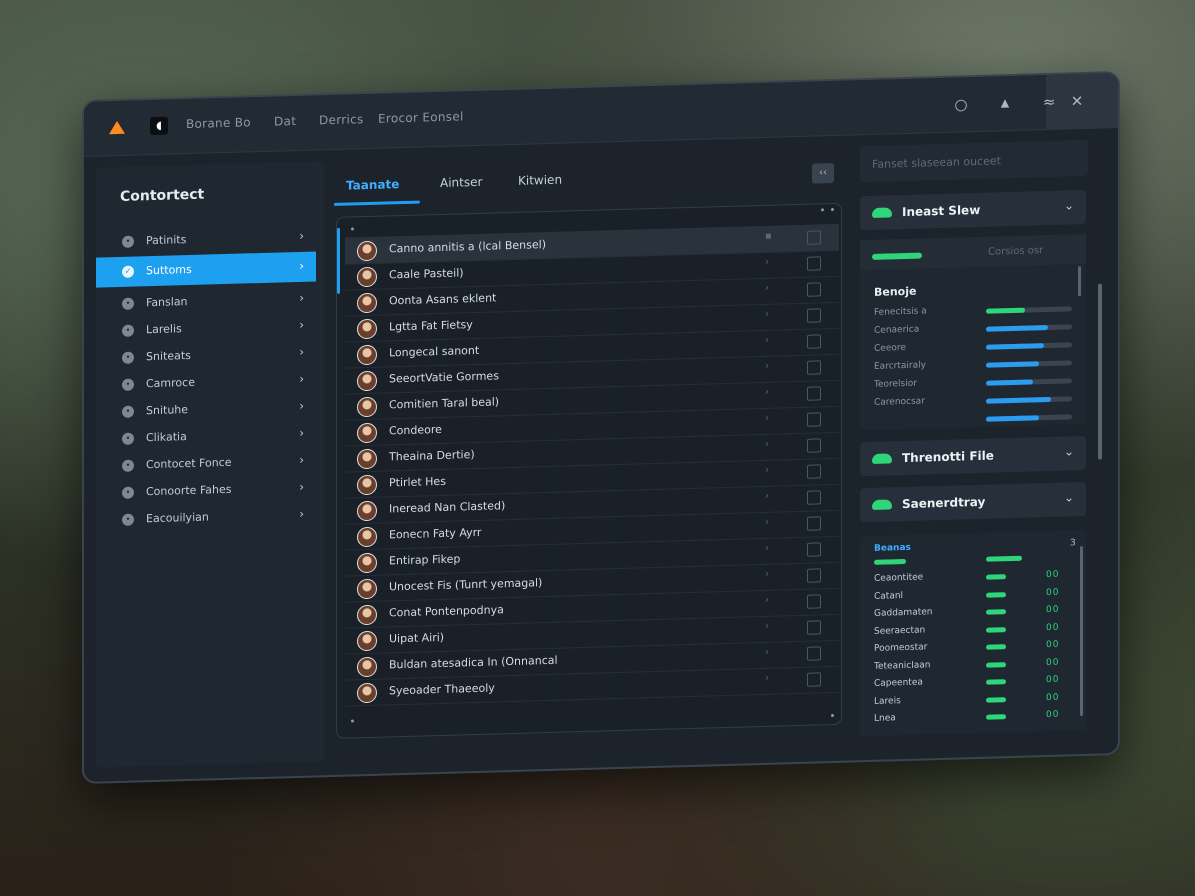 This screenshot has height=896, width=1195. What do you see at coordinates (341, 119) in the screenshot?
I see `menu-item-3: Derrics` at bounding box center [341, 119].